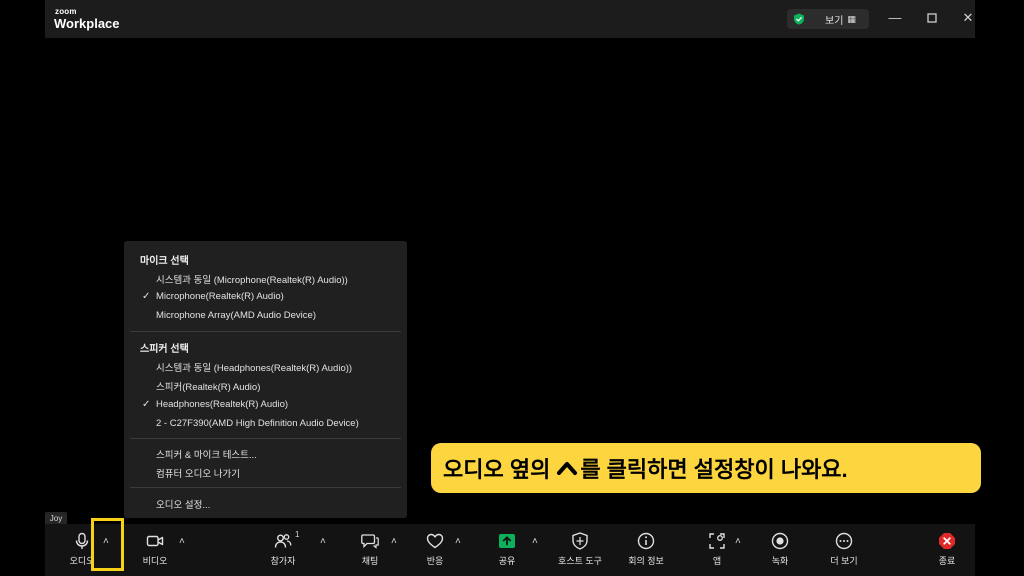  I want to click on security-shield-icon, so click(799, 19).